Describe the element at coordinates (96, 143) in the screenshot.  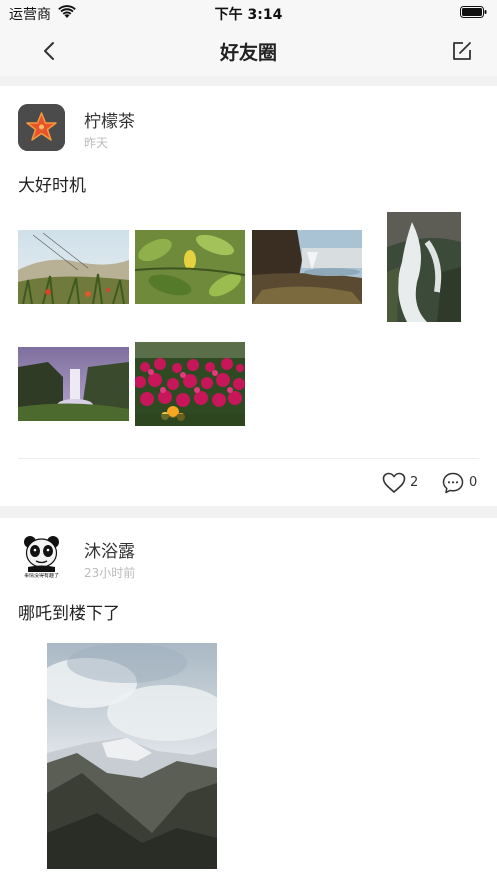
I see `post-timestamp: 昨天` at that location.